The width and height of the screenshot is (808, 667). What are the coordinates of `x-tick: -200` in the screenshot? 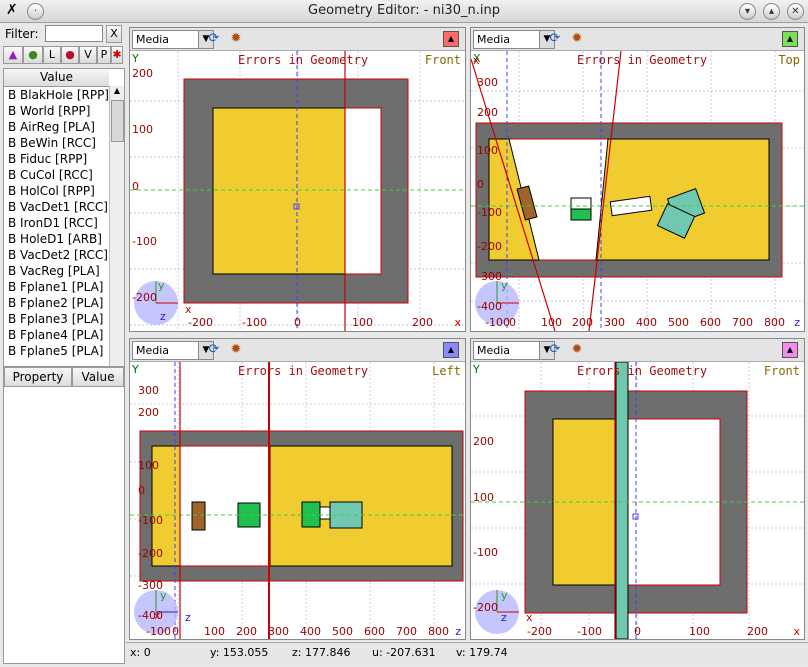 It's located at (200, 322).